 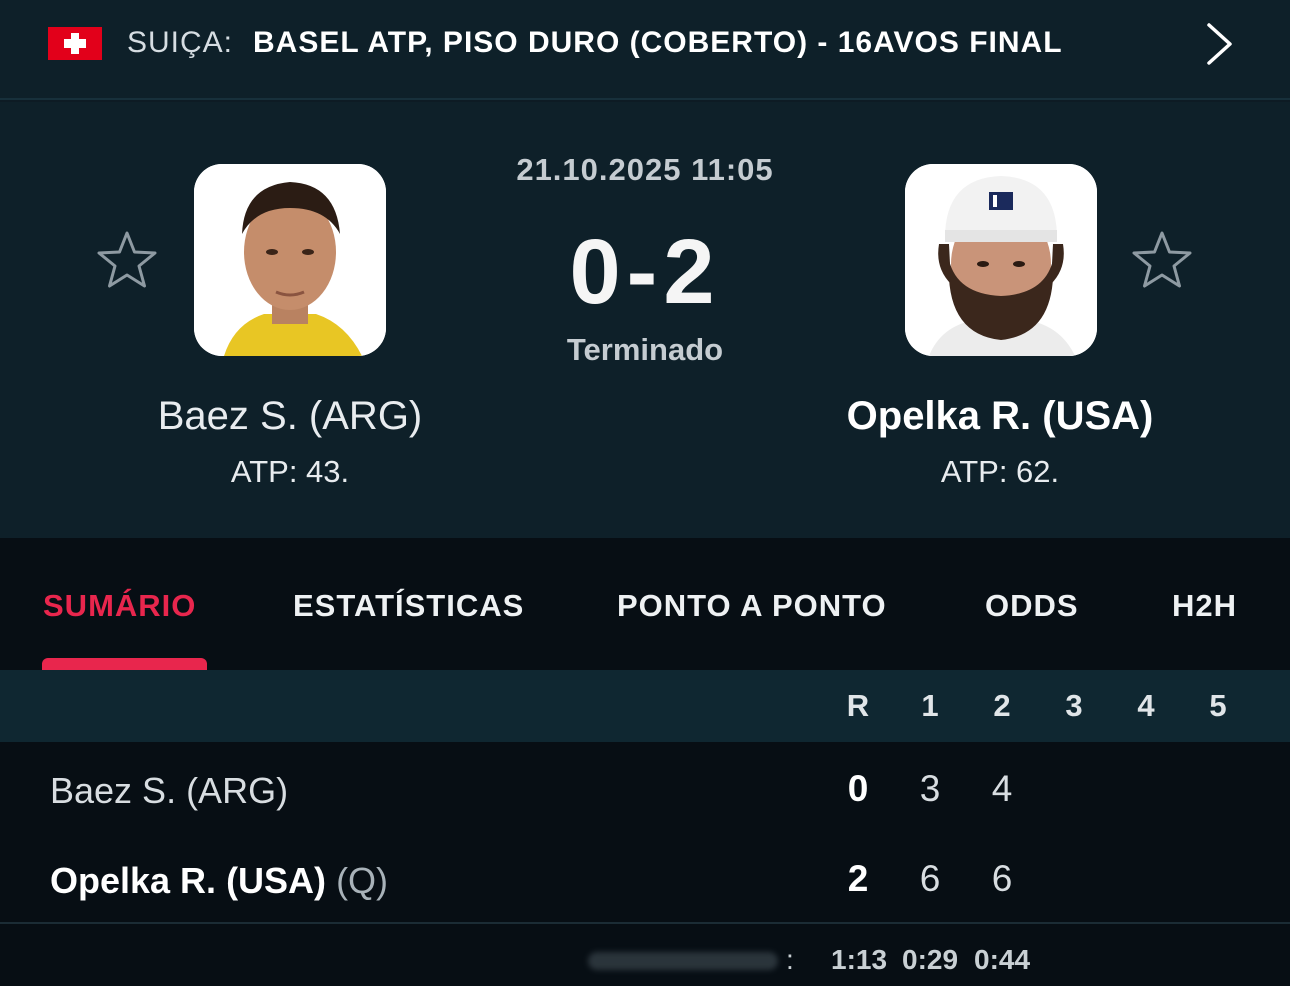 What do you see at coordinates (752, 606) in the screenshot?
I see `tab-point-by-point: PONTO A PONTO` at bounding box center [752, 606].